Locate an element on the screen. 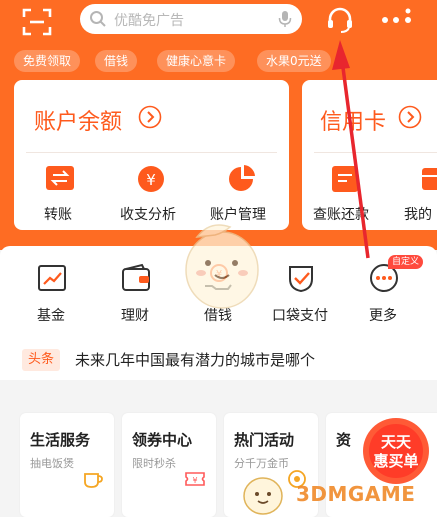 This screenshot has height=517, width=437. watermark: 3DMGAME is located at coordinates (337, 492).